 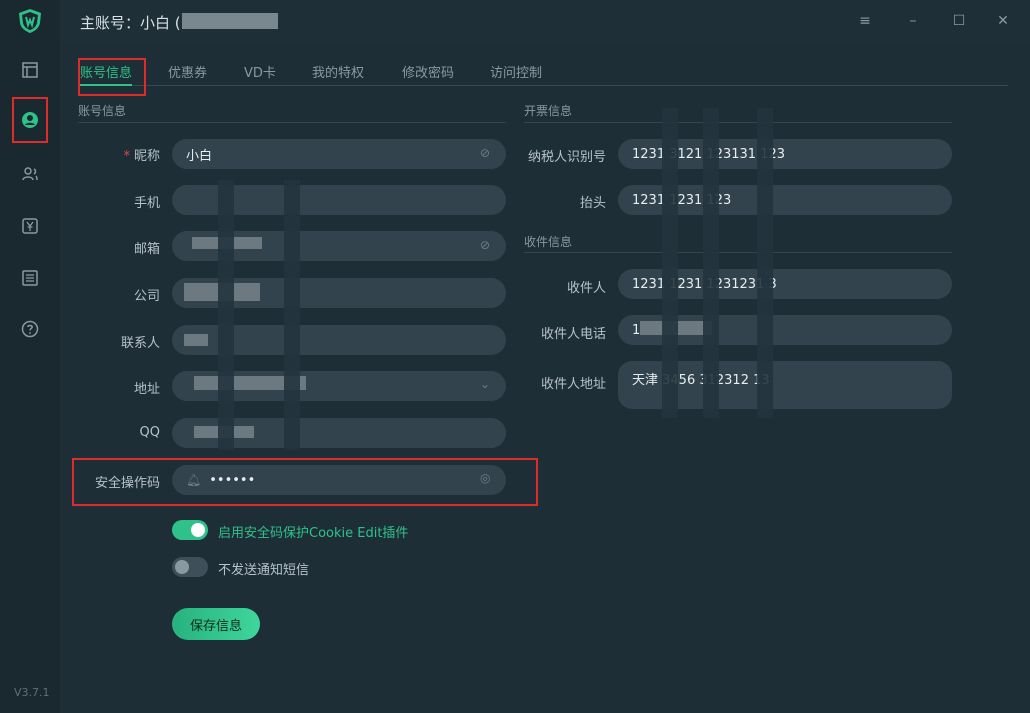 What do you see at coordinates (146, 249) in the screenshot?
I see `email-label: 邮箱` at bounding box center [146, 249].